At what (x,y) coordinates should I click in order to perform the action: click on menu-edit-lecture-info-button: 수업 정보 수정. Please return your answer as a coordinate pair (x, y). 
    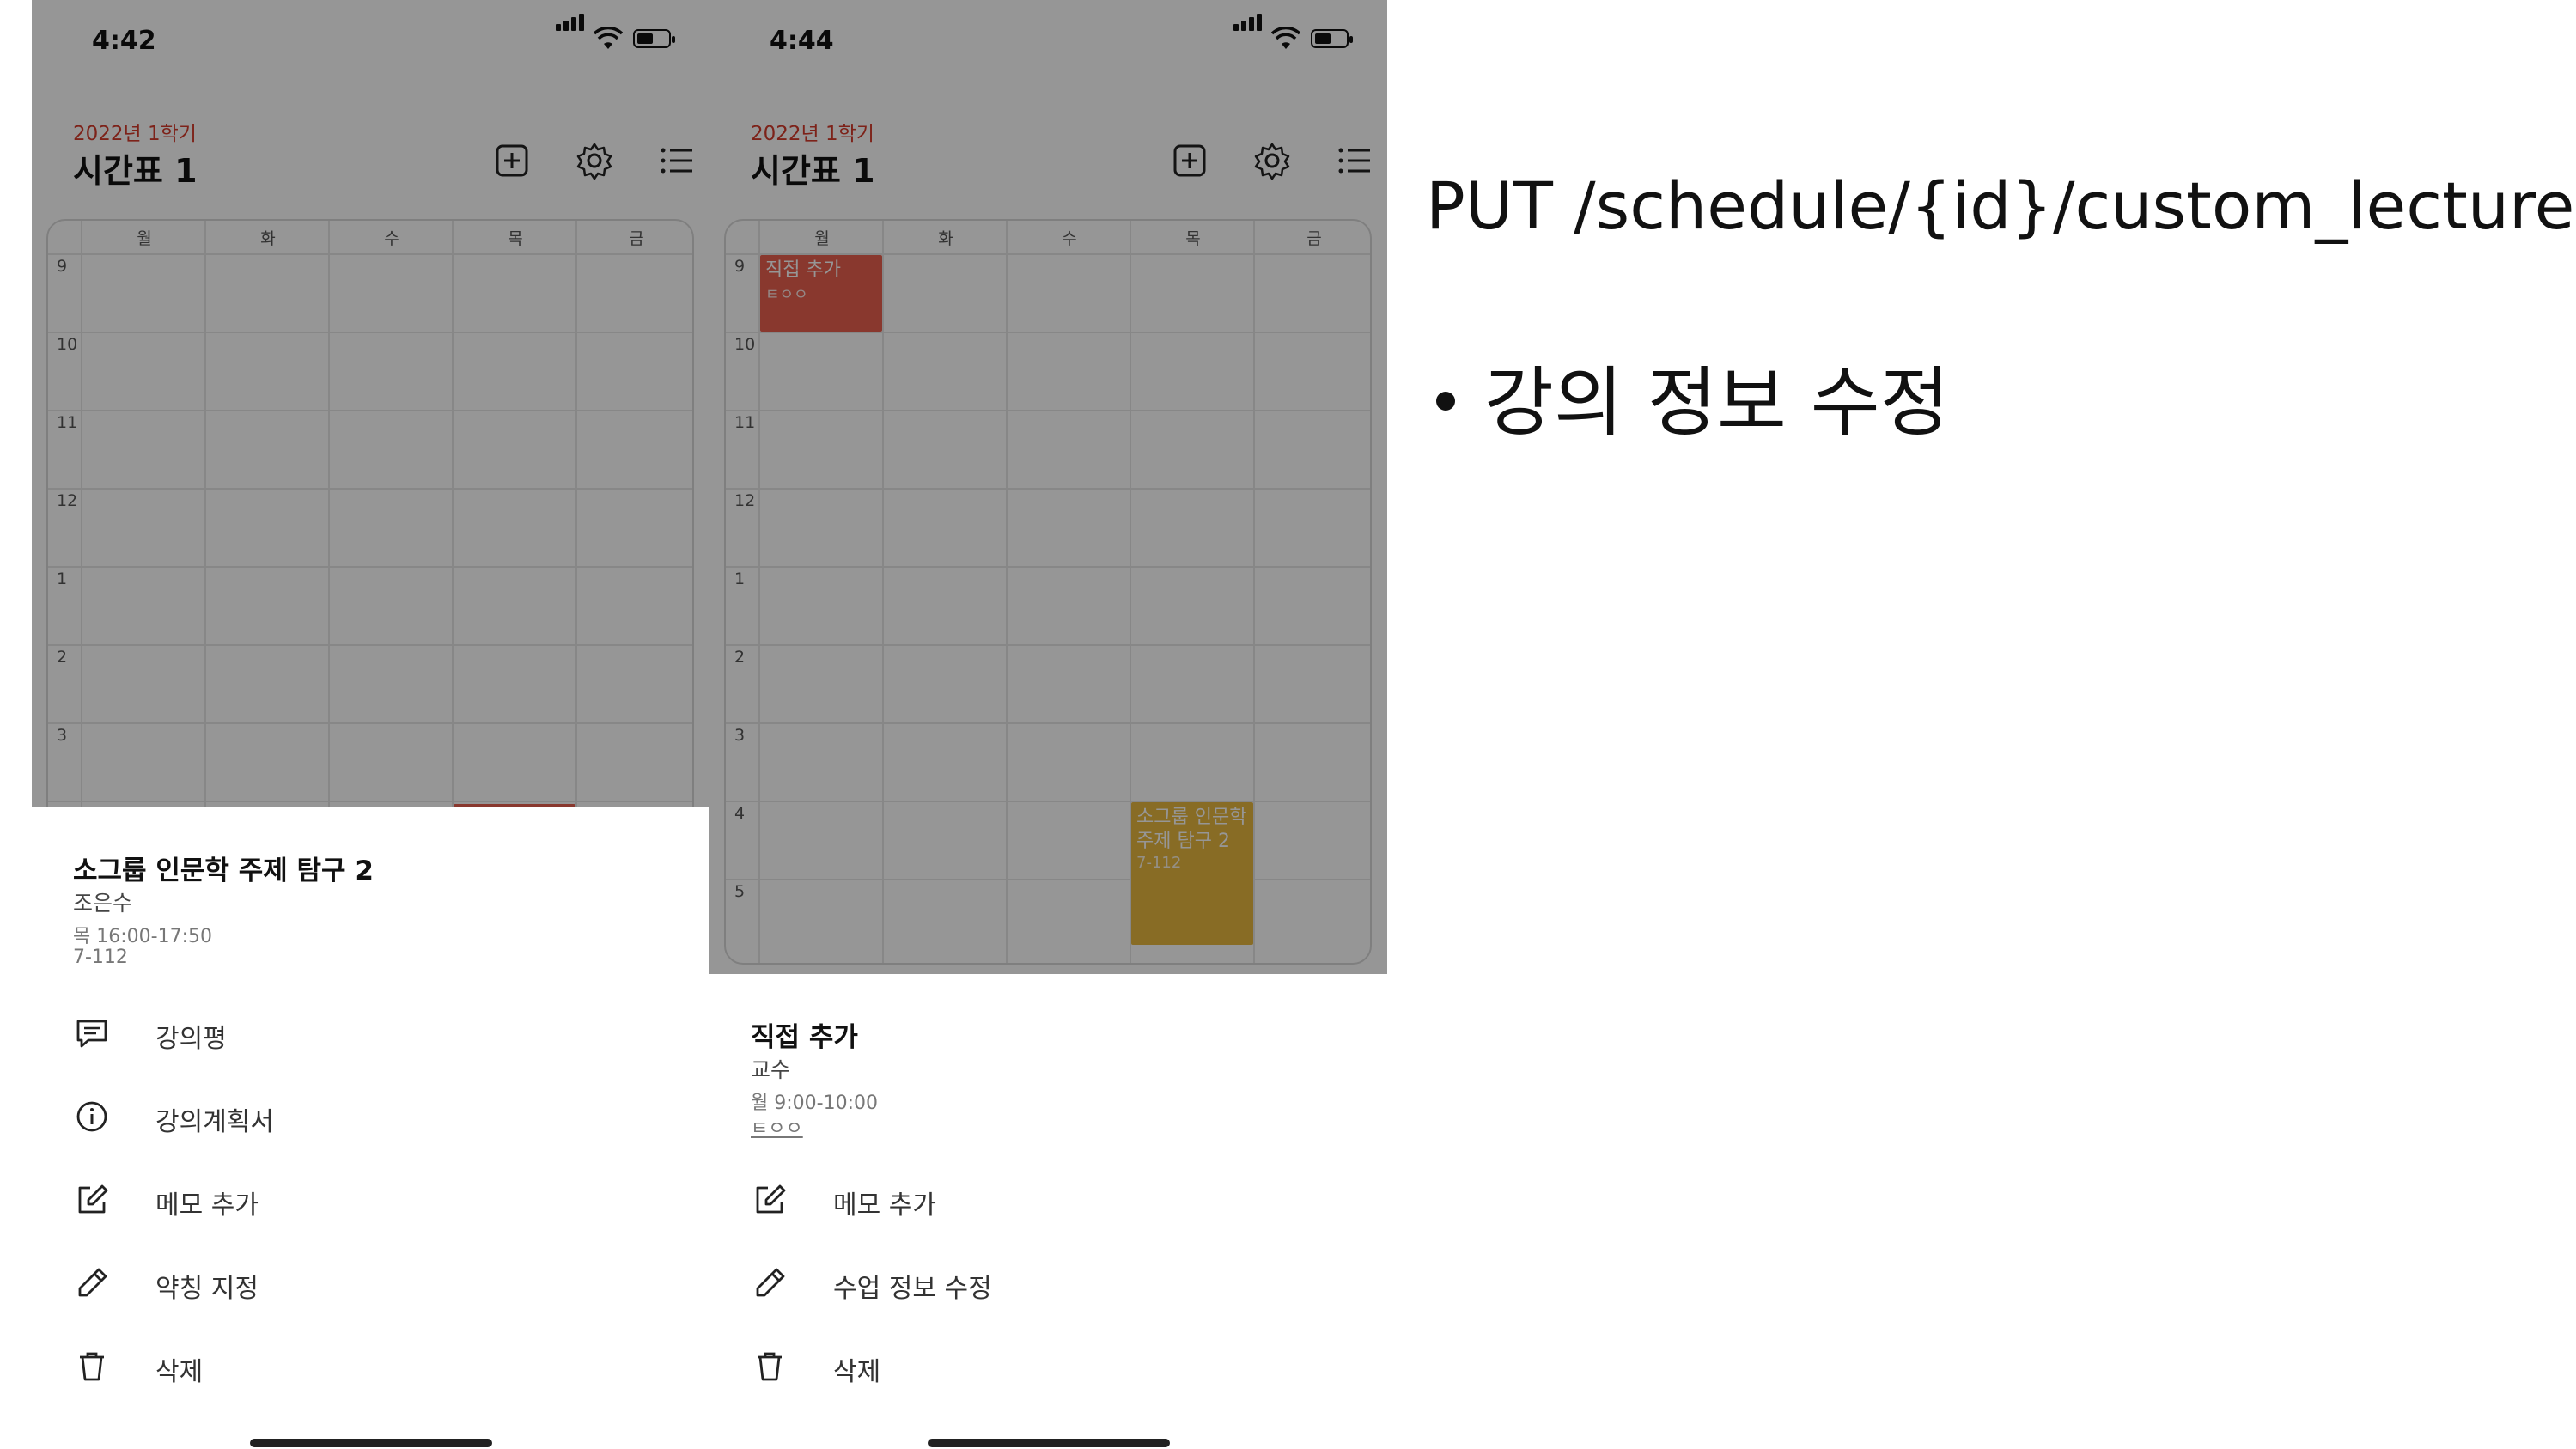
    Looking at the image, I should click on (1051, 1283).